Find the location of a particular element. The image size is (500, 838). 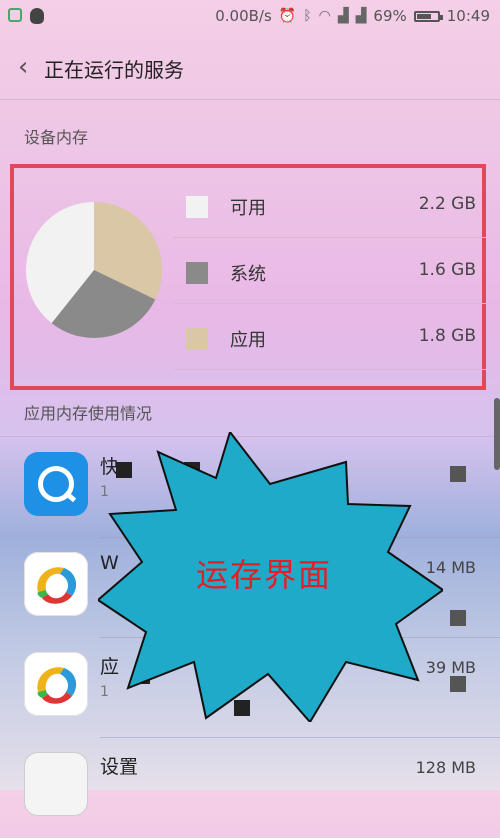

settings-app-icon is located at coordinates (56, 784).